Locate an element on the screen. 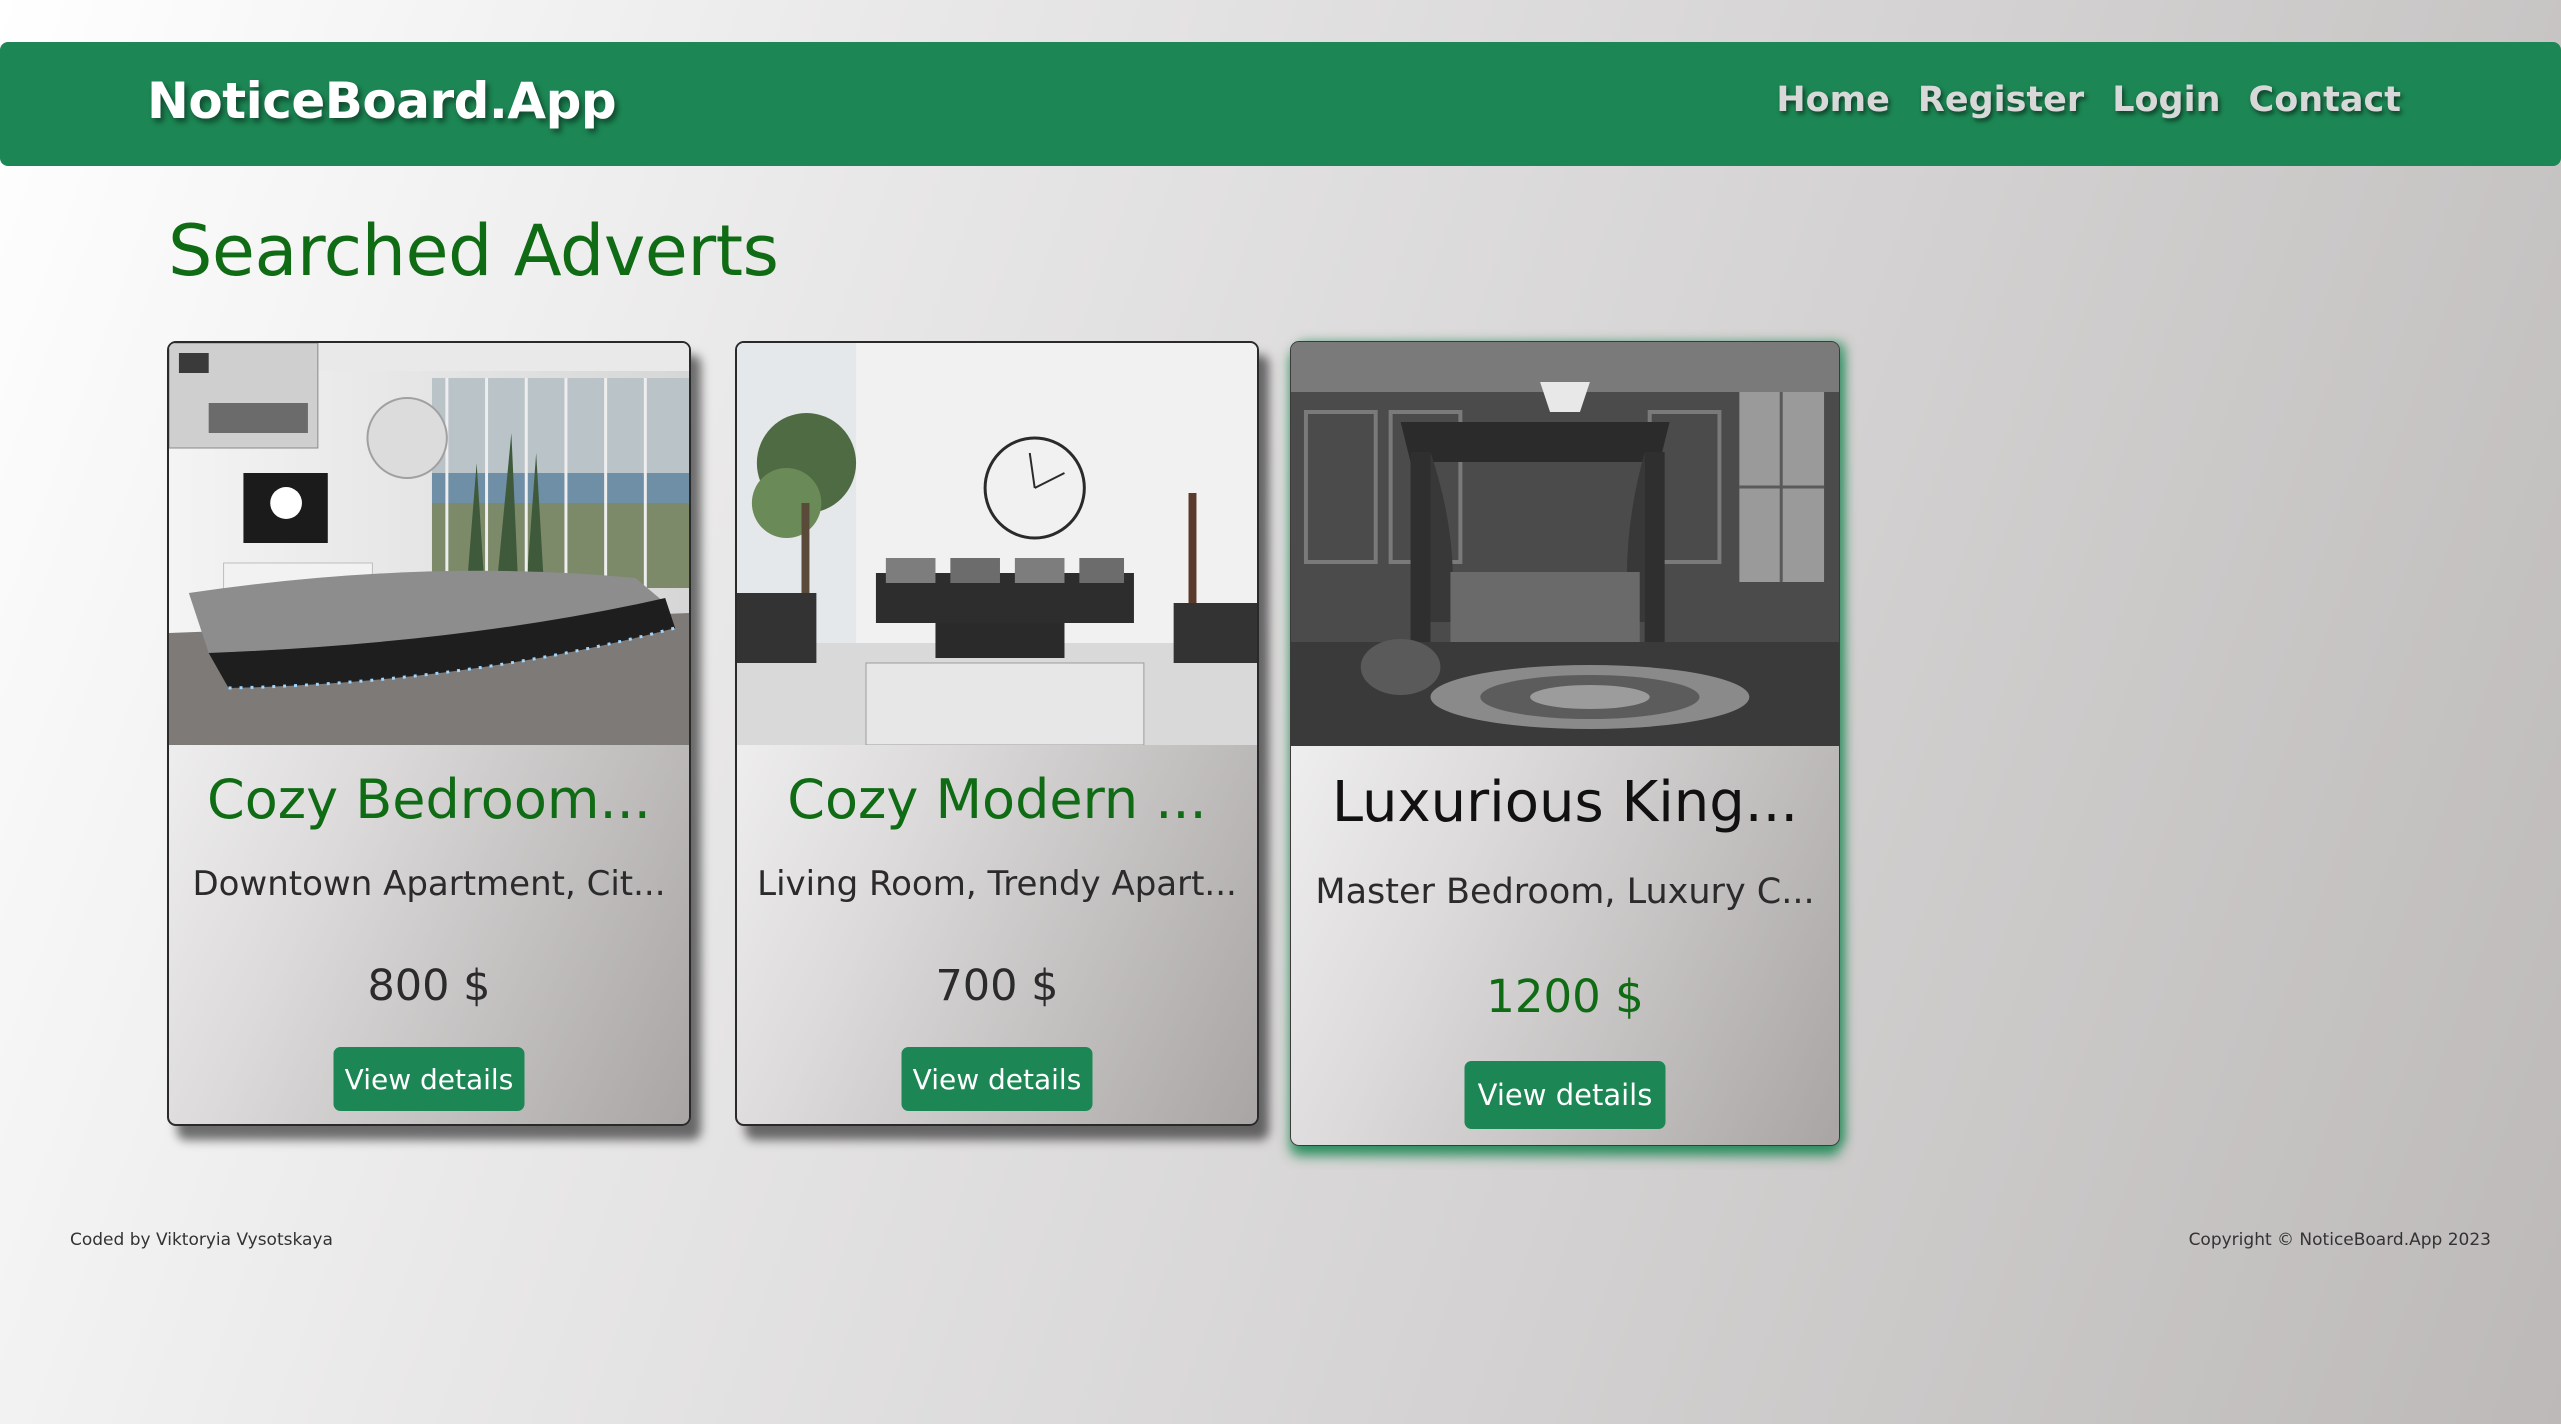 This screenshot has width=2561, height=1424. footer-copyright: Copyright © NoticeBoard.App 2023 is located at coordinates (2339, 1240).